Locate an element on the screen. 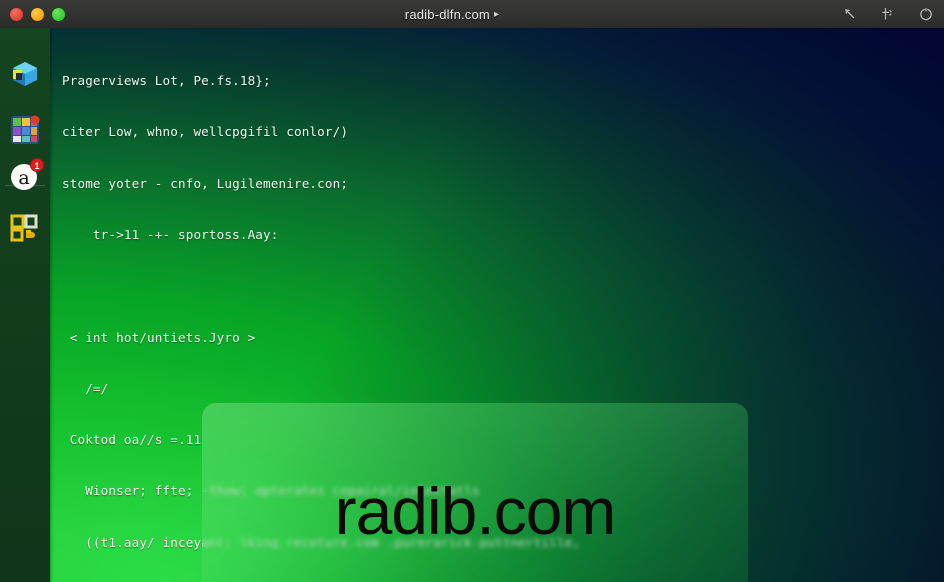 Image resolution: width=944 pixels, height=582 pixels. minimize-button is located at coordinates (37, 14).